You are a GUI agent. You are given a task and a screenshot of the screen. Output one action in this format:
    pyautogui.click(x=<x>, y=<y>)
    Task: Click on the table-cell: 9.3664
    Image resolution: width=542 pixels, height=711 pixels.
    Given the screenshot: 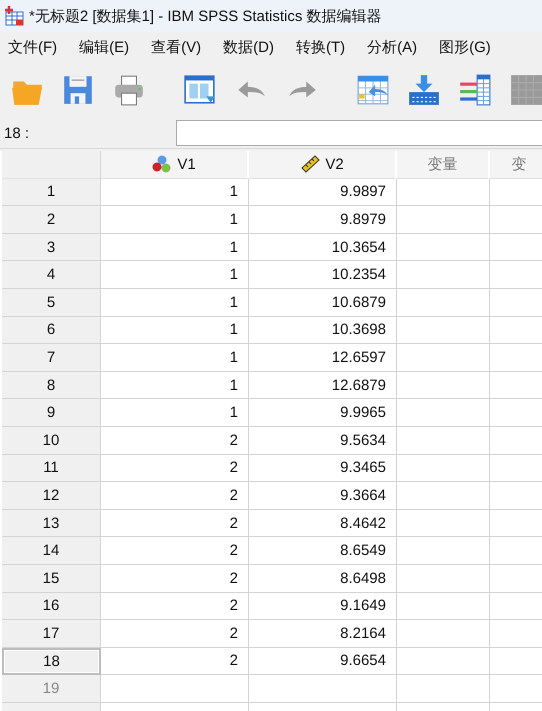 What is the action you would take?
    pyautogui.click(x=323, y=496)
    